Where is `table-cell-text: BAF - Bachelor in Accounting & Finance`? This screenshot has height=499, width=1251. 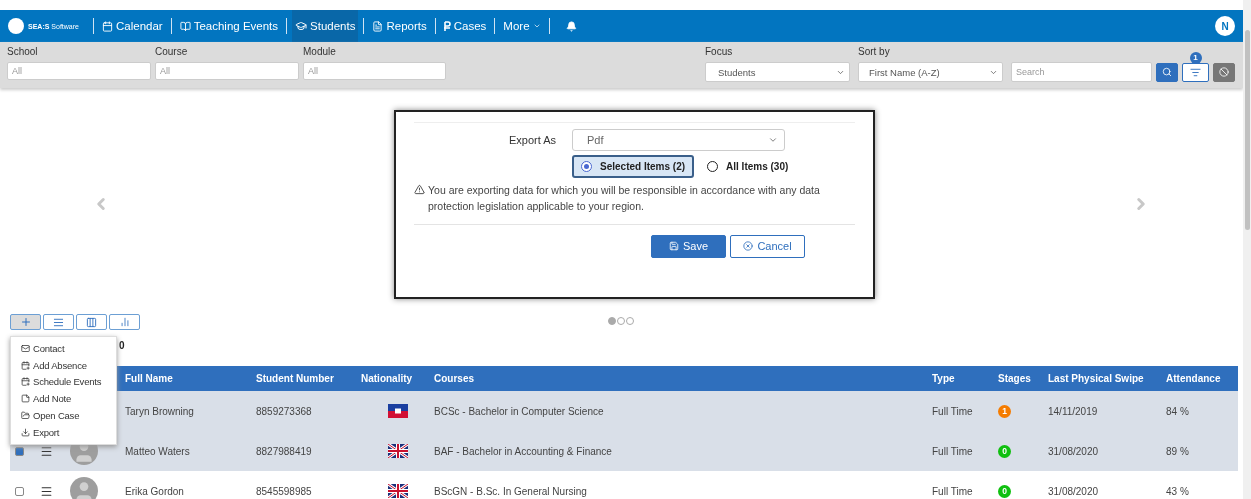 table-cell-text: BAF - Bachelor in Accounting & Finance is located at coordinates (523, 451).